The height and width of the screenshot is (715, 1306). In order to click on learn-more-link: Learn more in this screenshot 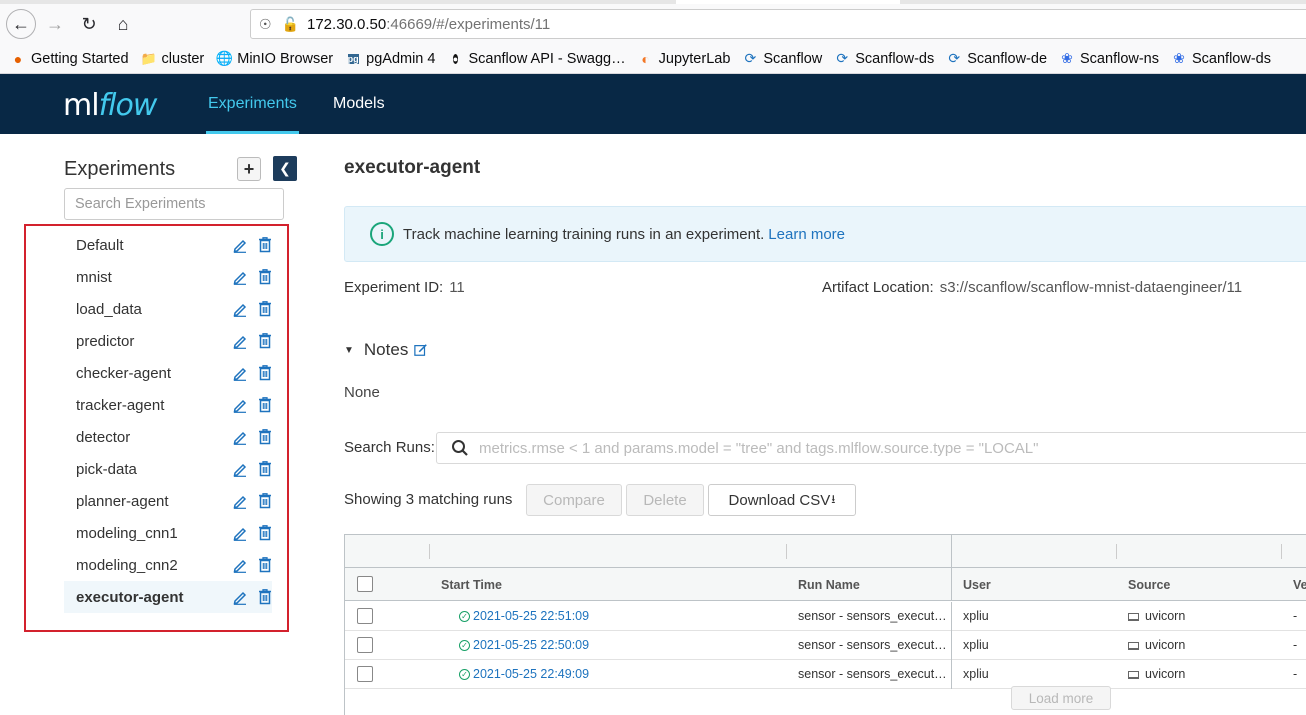, I will do `click(806, 234)`.